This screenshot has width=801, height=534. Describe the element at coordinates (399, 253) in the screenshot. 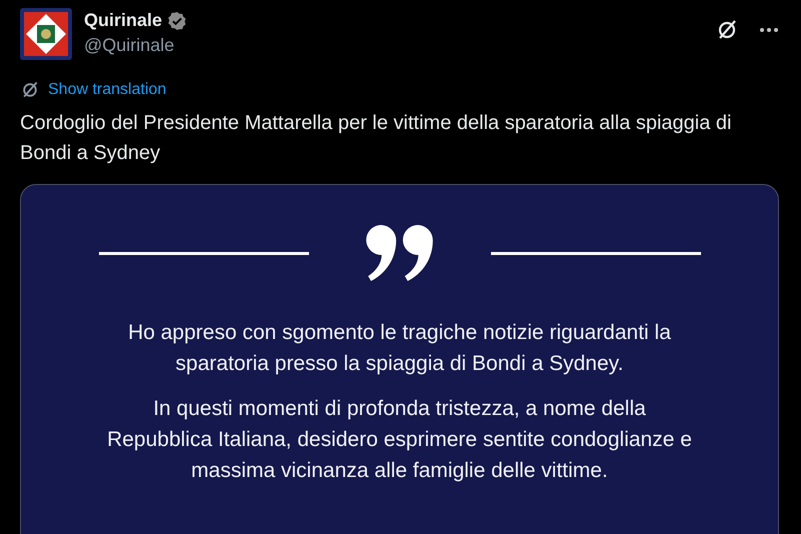

I see `quote-mark-icon` at that location.